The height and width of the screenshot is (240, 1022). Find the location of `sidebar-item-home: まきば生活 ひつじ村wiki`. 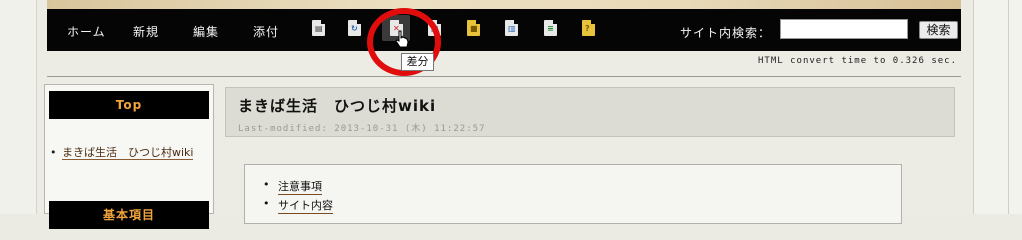

sidebar-item-home: まきば生活 ひつじ村wiki is located at coordinates (136, 152).